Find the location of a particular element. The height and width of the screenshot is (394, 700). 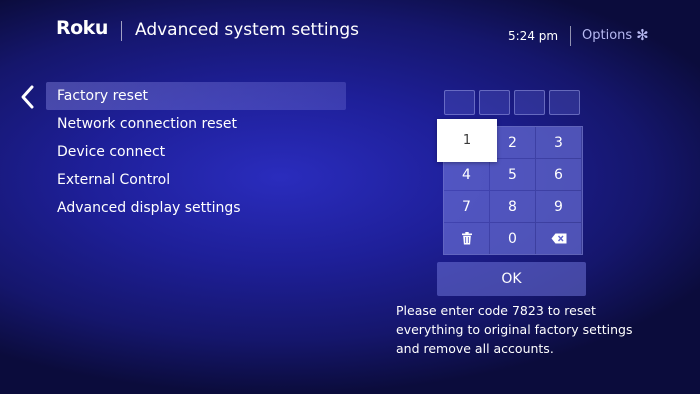

backspace-key is located at coordinates (558, 238).